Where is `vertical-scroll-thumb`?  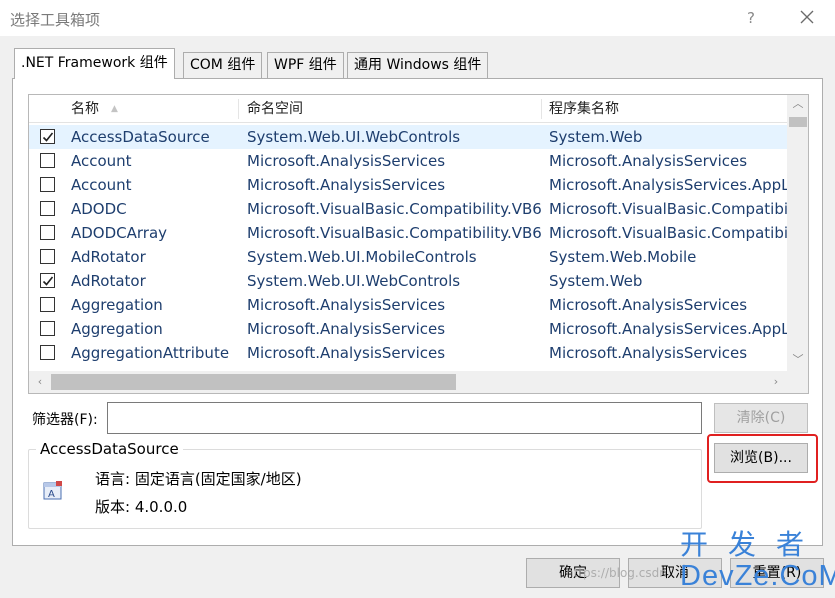 vertical-scroll-thumb is located at coordinates (798, 122).